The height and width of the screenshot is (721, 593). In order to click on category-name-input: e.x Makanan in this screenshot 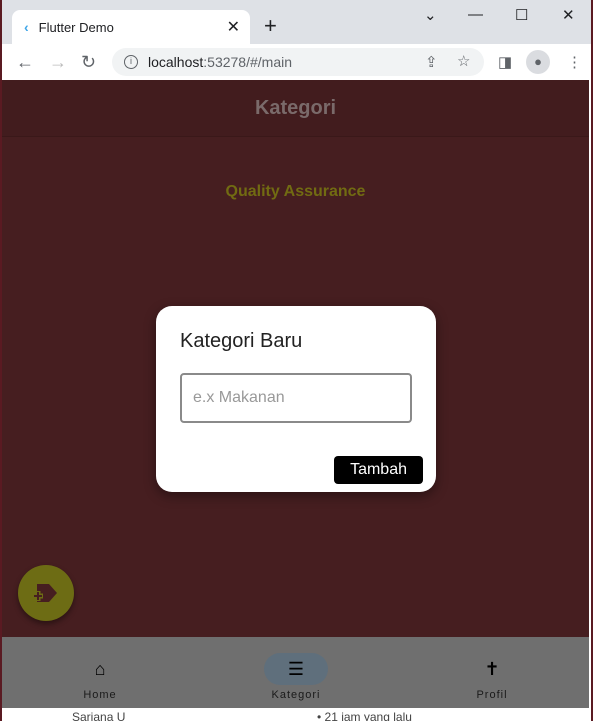, I will do `click(296, 398)`.